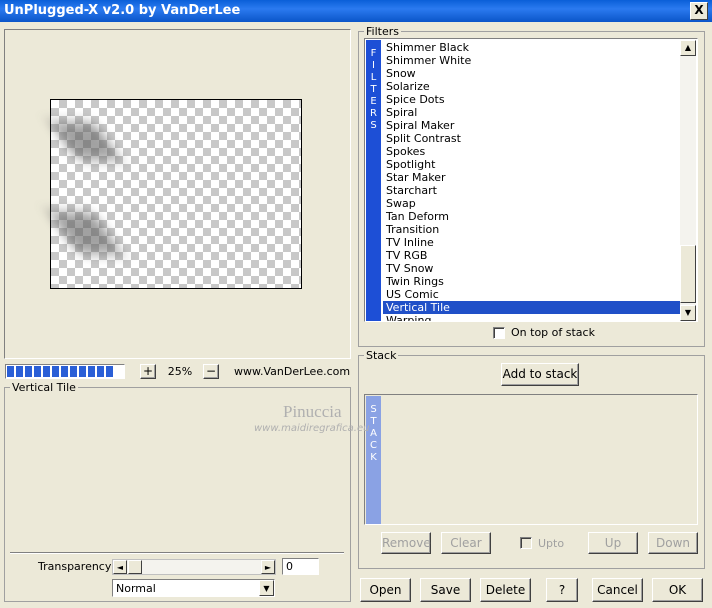  I want to click on slider-left-arrow: ◄, so click(120, 567).